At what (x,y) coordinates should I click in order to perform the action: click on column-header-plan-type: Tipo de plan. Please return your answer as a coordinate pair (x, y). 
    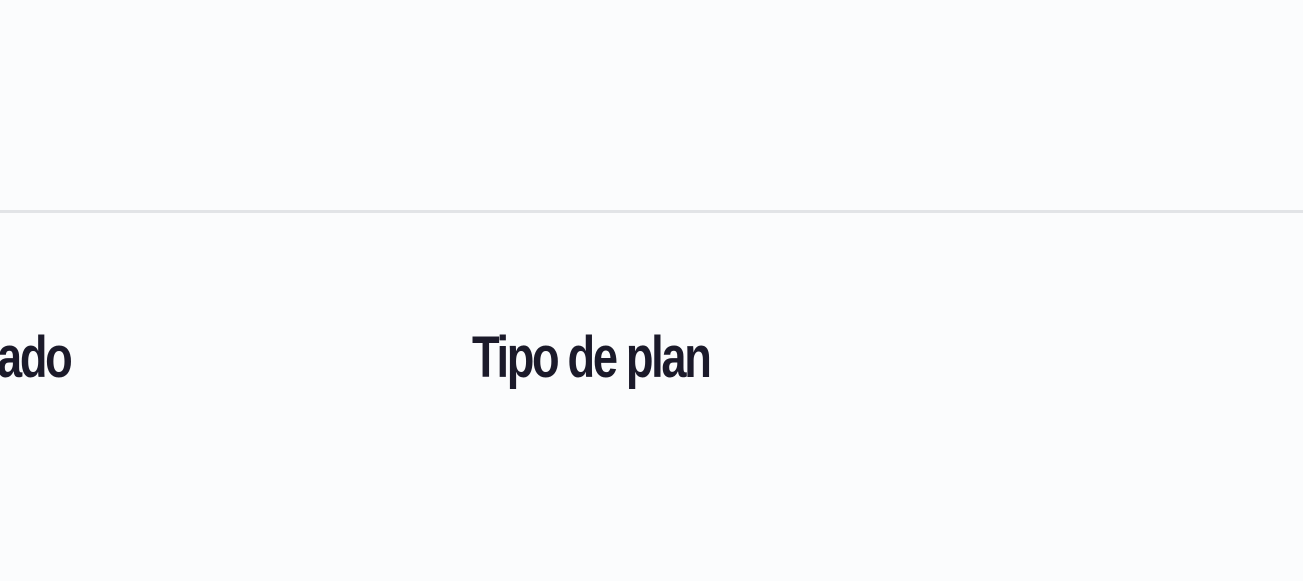
    Looking at the image, I should click on (592, 358).